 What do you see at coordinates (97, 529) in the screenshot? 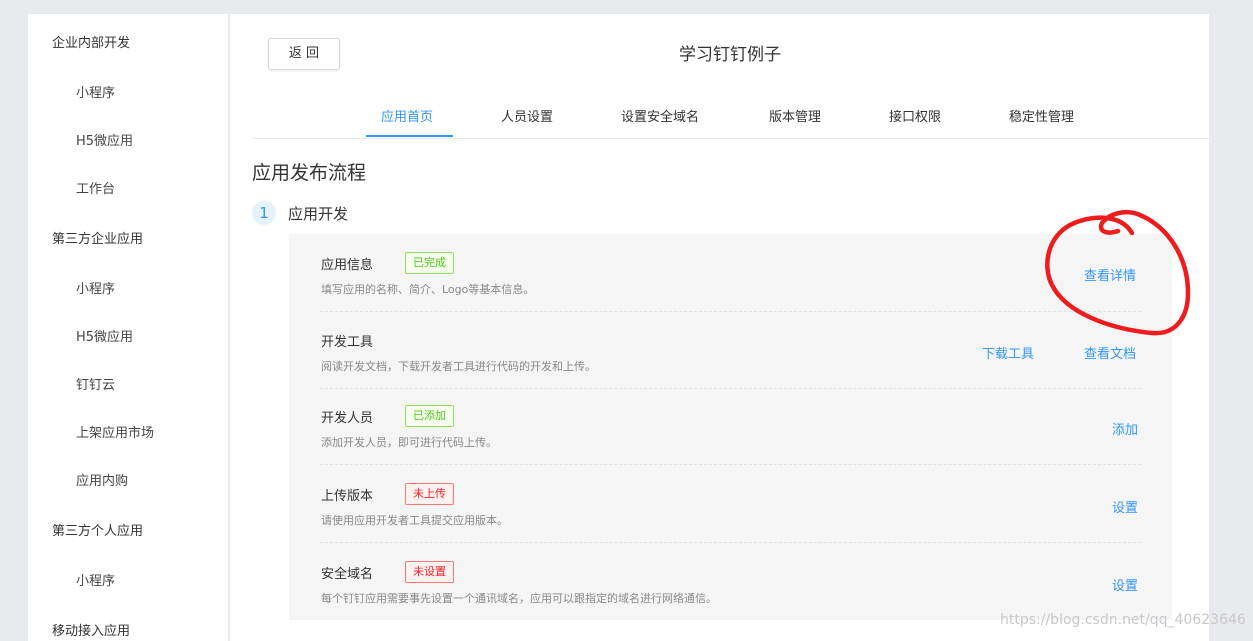
I see `sidebar-group-third-party-personal: 第三方个人应用` at bounding box center [97, 529].